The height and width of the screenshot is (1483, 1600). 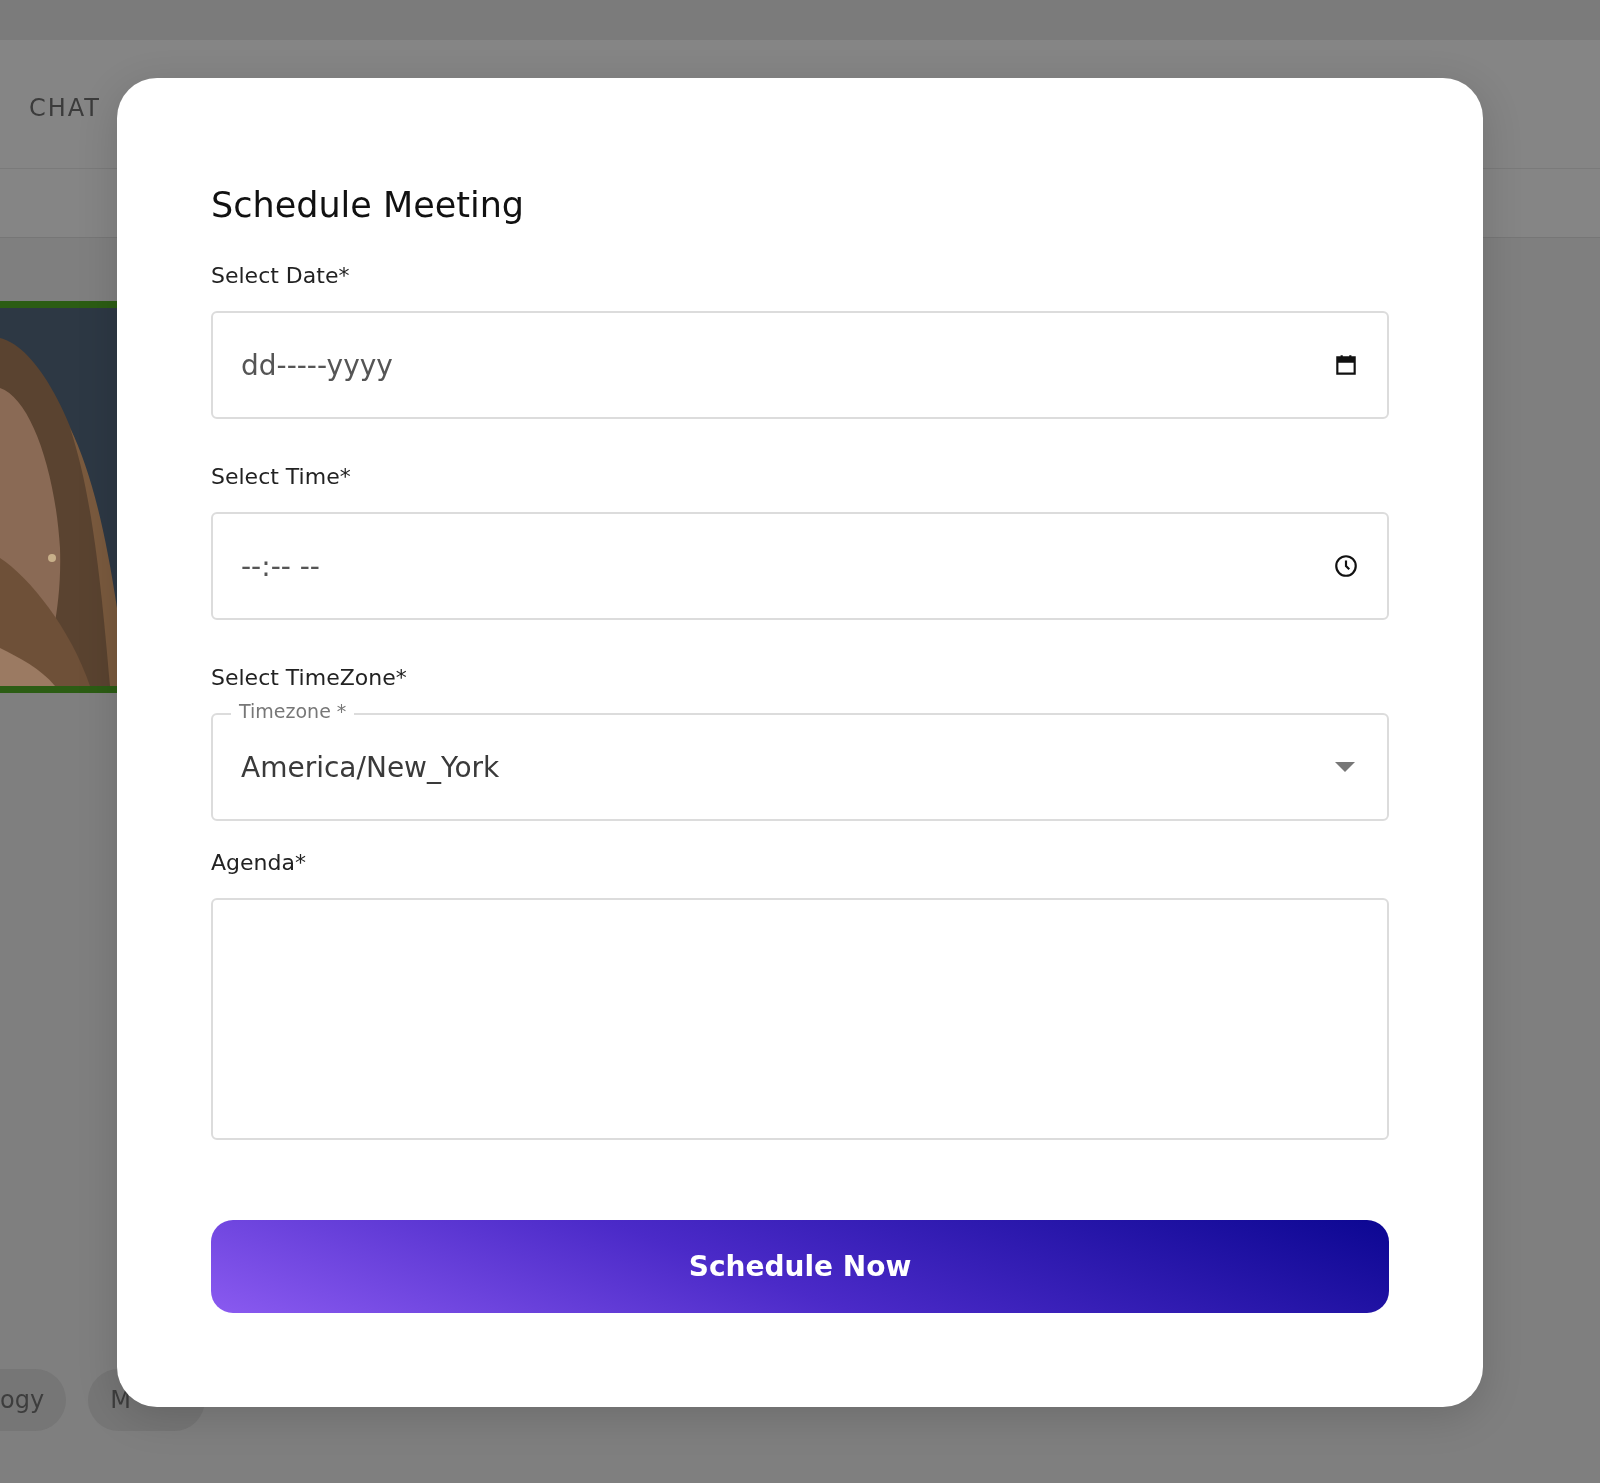 I want to click on placeholder-text: --:-- --, so click(x=281, y=566).